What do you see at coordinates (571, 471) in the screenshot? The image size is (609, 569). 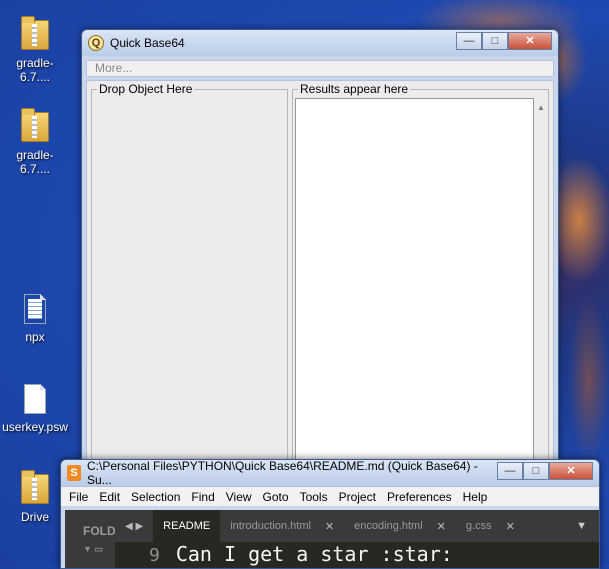 I see `sublime-close-button: ✕` at bounding box center [571, 471].